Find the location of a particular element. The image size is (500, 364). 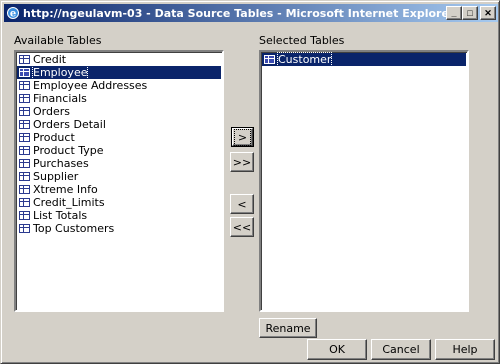

list-item-label: Product is located at coordinates (54, 137).